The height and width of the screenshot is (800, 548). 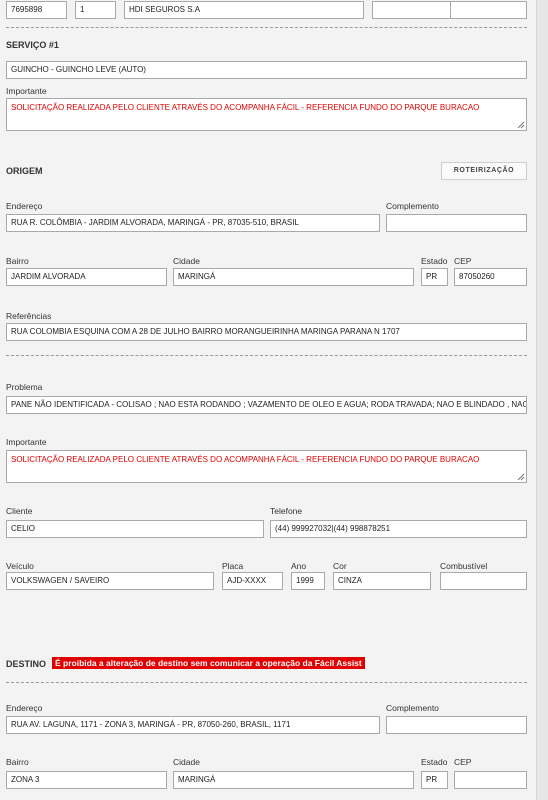 What do you see at coordinates (86, 780) in the screenshot?
I see `destination-neighborhood-field: ZONA 3` at bounding box center [86, 780].